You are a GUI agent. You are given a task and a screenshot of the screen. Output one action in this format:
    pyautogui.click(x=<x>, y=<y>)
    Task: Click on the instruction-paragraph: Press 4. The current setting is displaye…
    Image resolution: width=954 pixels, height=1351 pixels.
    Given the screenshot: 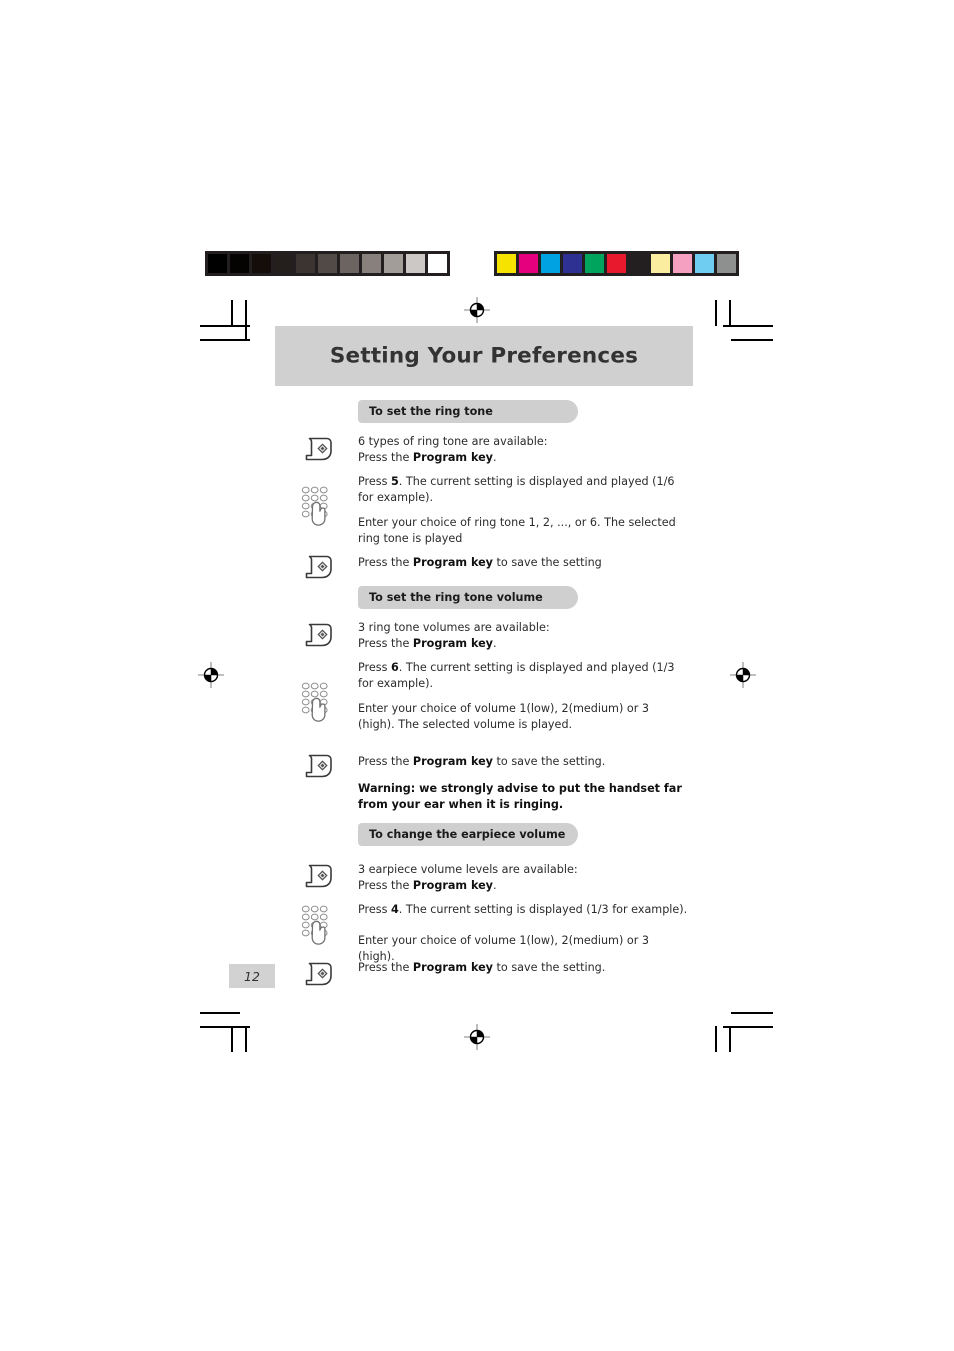 What is the action you would take?
    pyautogui.click(x=523, y=910)
    